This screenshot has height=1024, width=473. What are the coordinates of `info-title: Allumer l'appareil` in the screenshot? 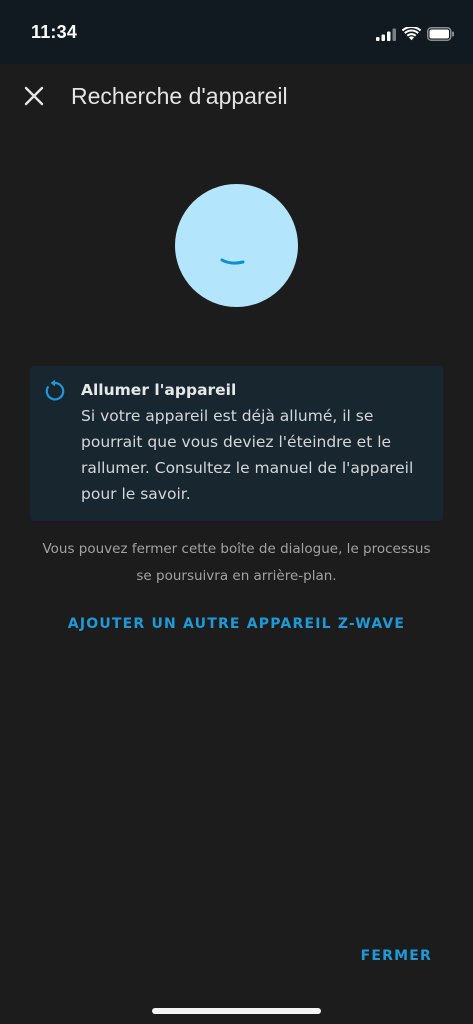 It's located at (159, 390).